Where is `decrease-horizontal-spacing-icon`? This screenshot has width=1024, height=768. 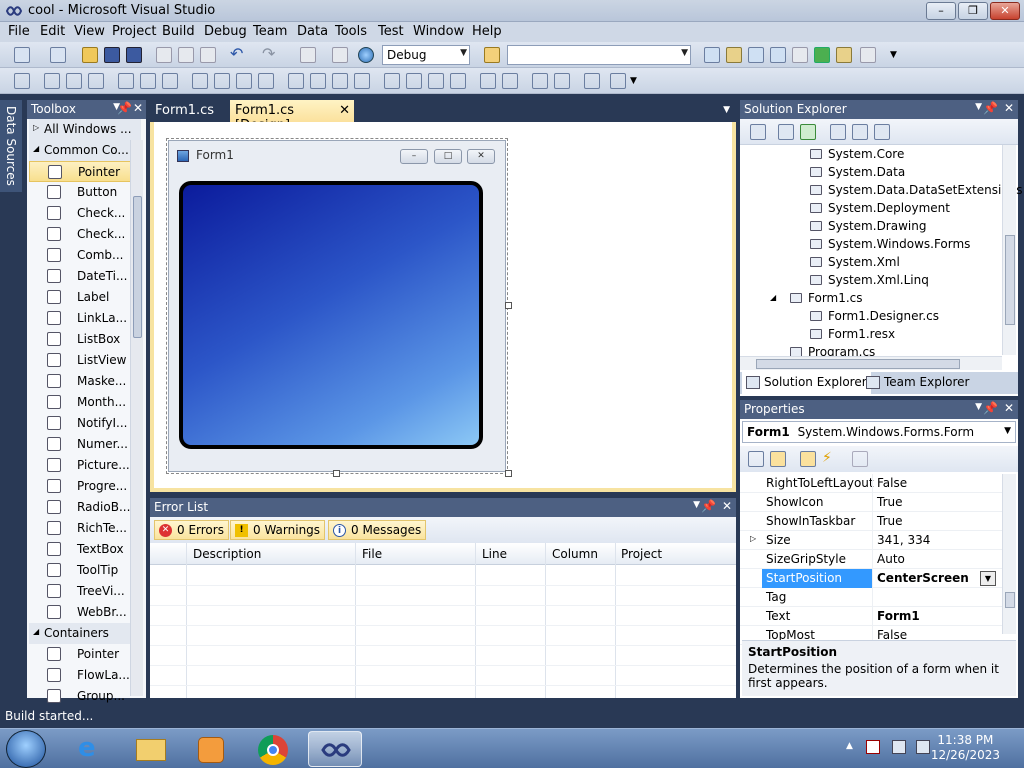 decrease-horizontal-spacing-icon is located at coordinates (340, 81).